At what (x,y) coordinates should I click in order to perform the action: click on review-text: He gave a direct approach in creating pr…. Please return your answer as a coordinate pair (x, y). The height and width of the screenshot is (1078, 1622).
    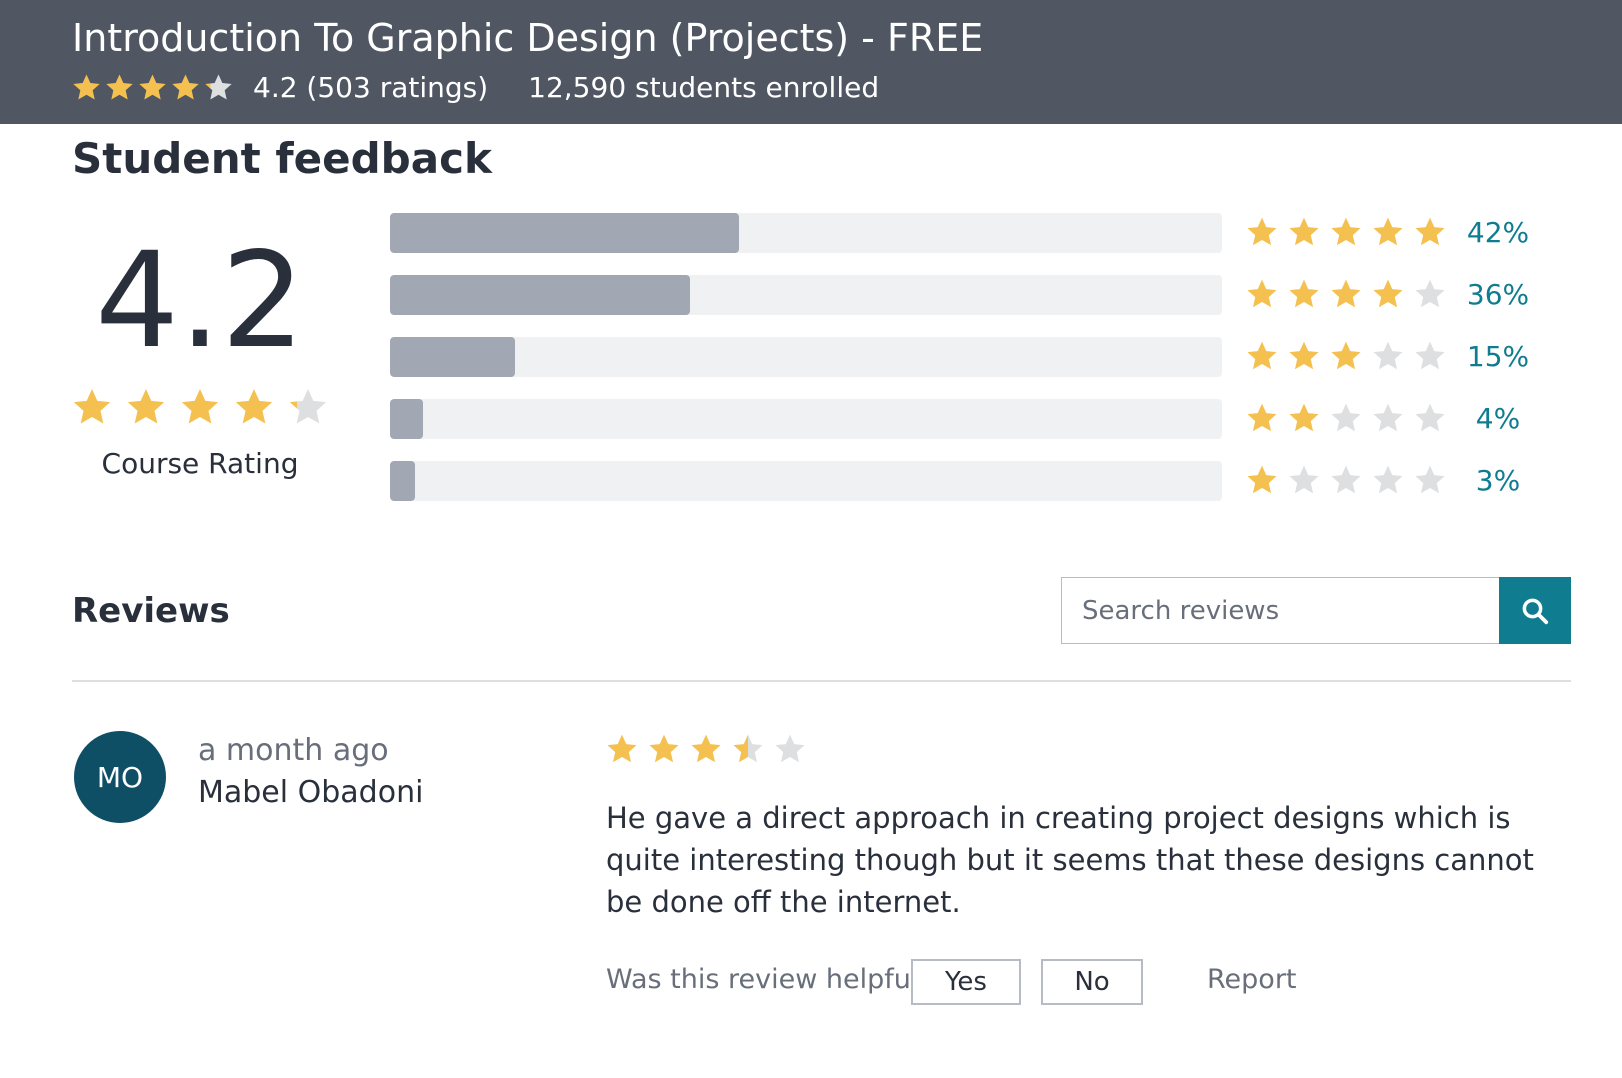
    Looking at the image, I should click on (1070, 860).